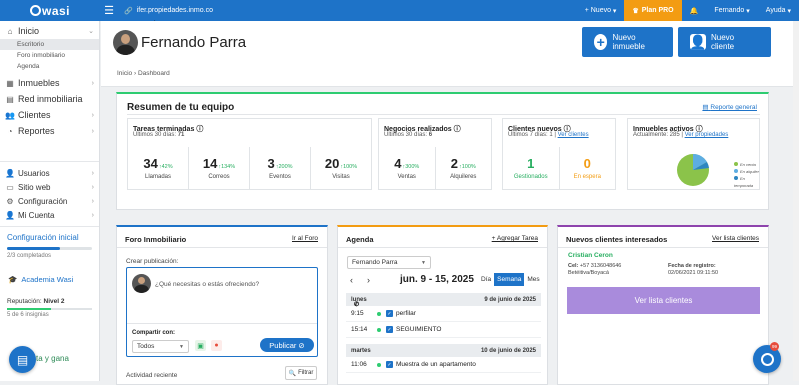  I want to click on crown-icon: ♛, so click(635, 11).